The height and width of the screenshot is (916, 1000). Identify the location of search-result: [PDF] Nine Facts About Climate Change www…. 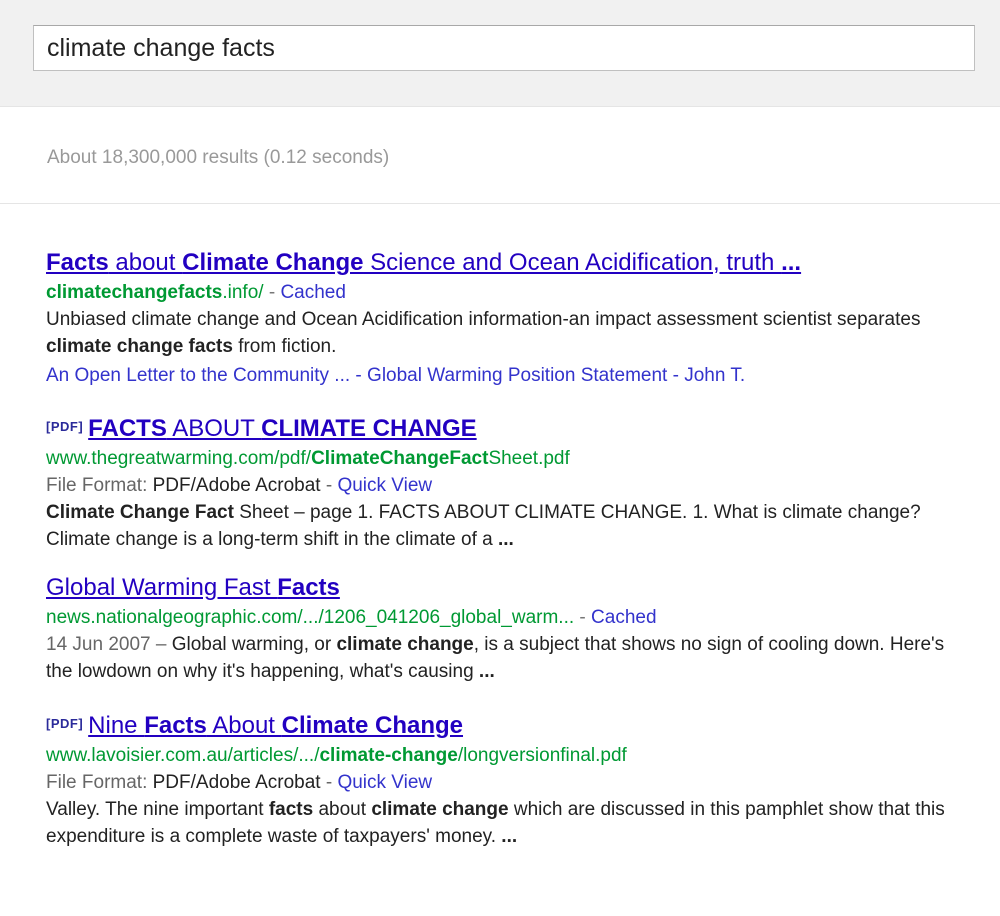
(496, 778).